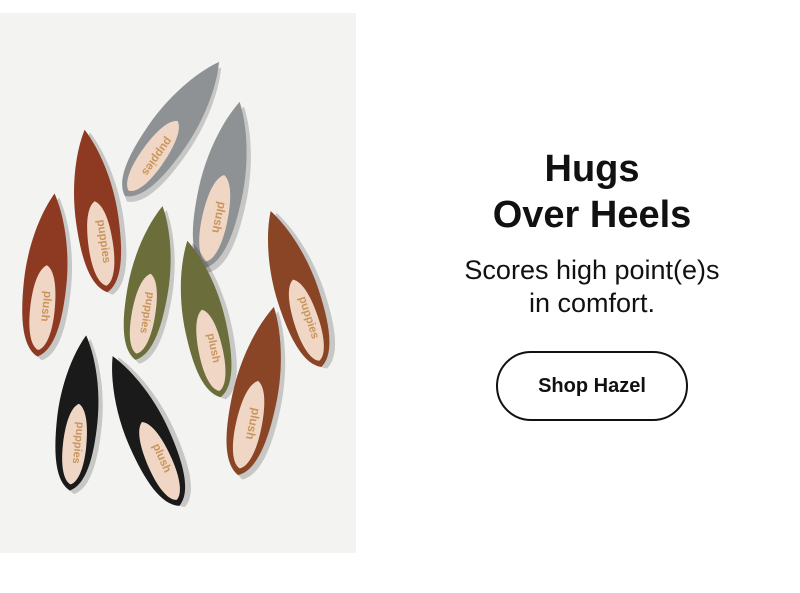  I want to click on headline-line-2: Over Heels, so click(592, 215).